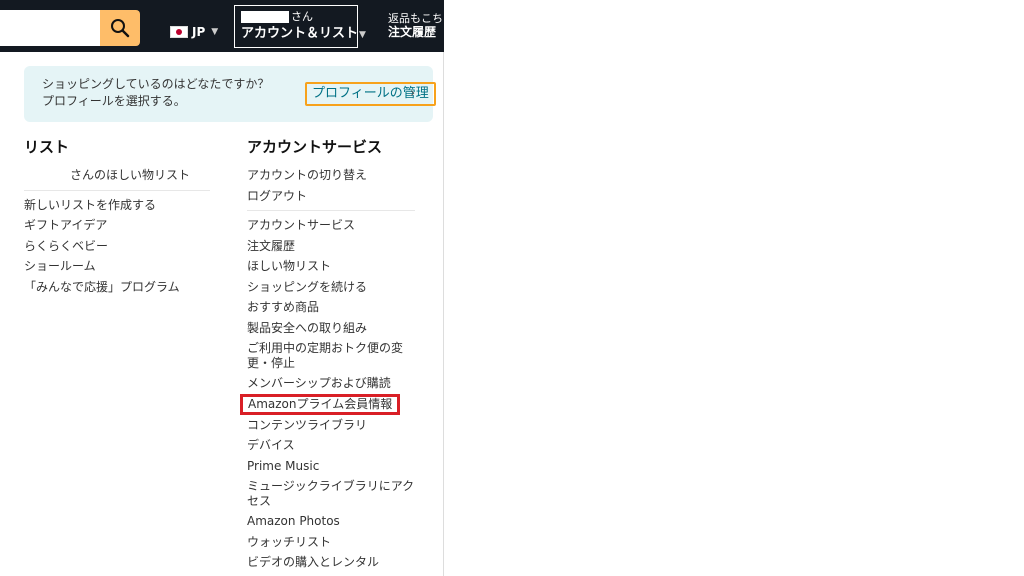 The height and width of the screenshot is (576, 1024). Describe the element at coordinates (199, 32) in the screenshot. I see `language-code: JP` at that location.